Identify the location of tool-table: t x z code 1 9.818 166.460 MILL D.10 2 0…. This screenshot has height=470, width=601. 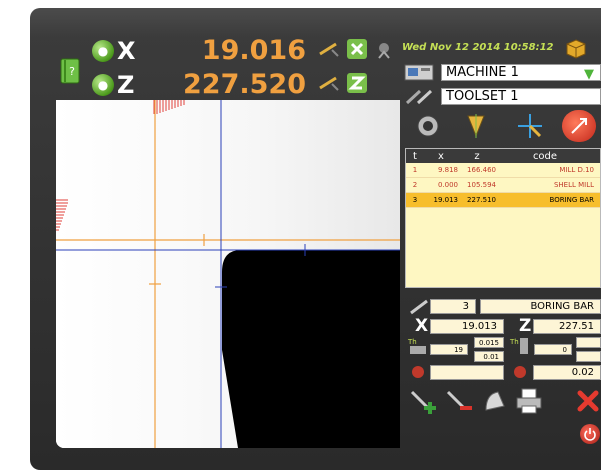
(503, 218).